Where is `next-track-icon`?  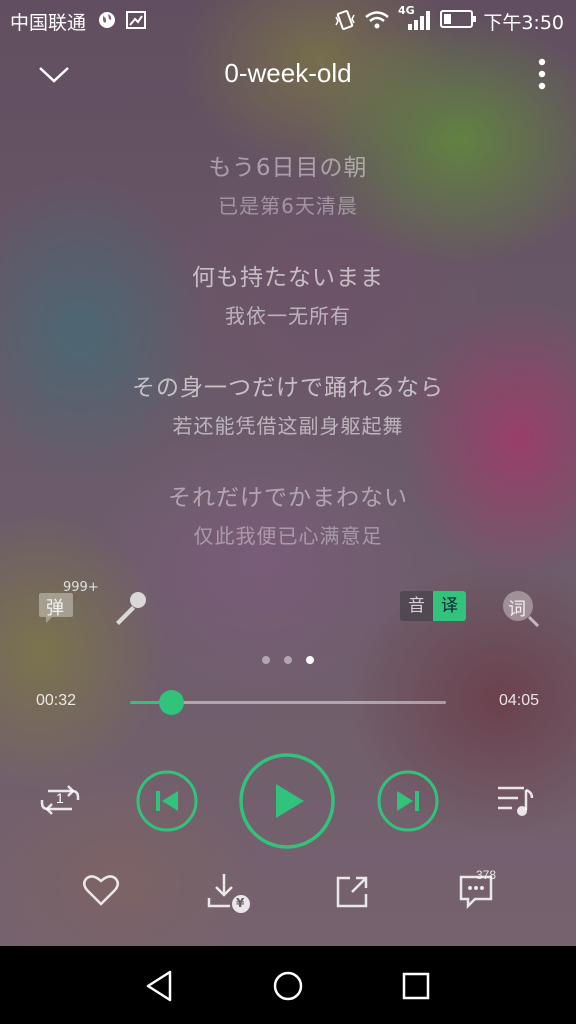 next-track-icon is located at coordinates (408, 801).